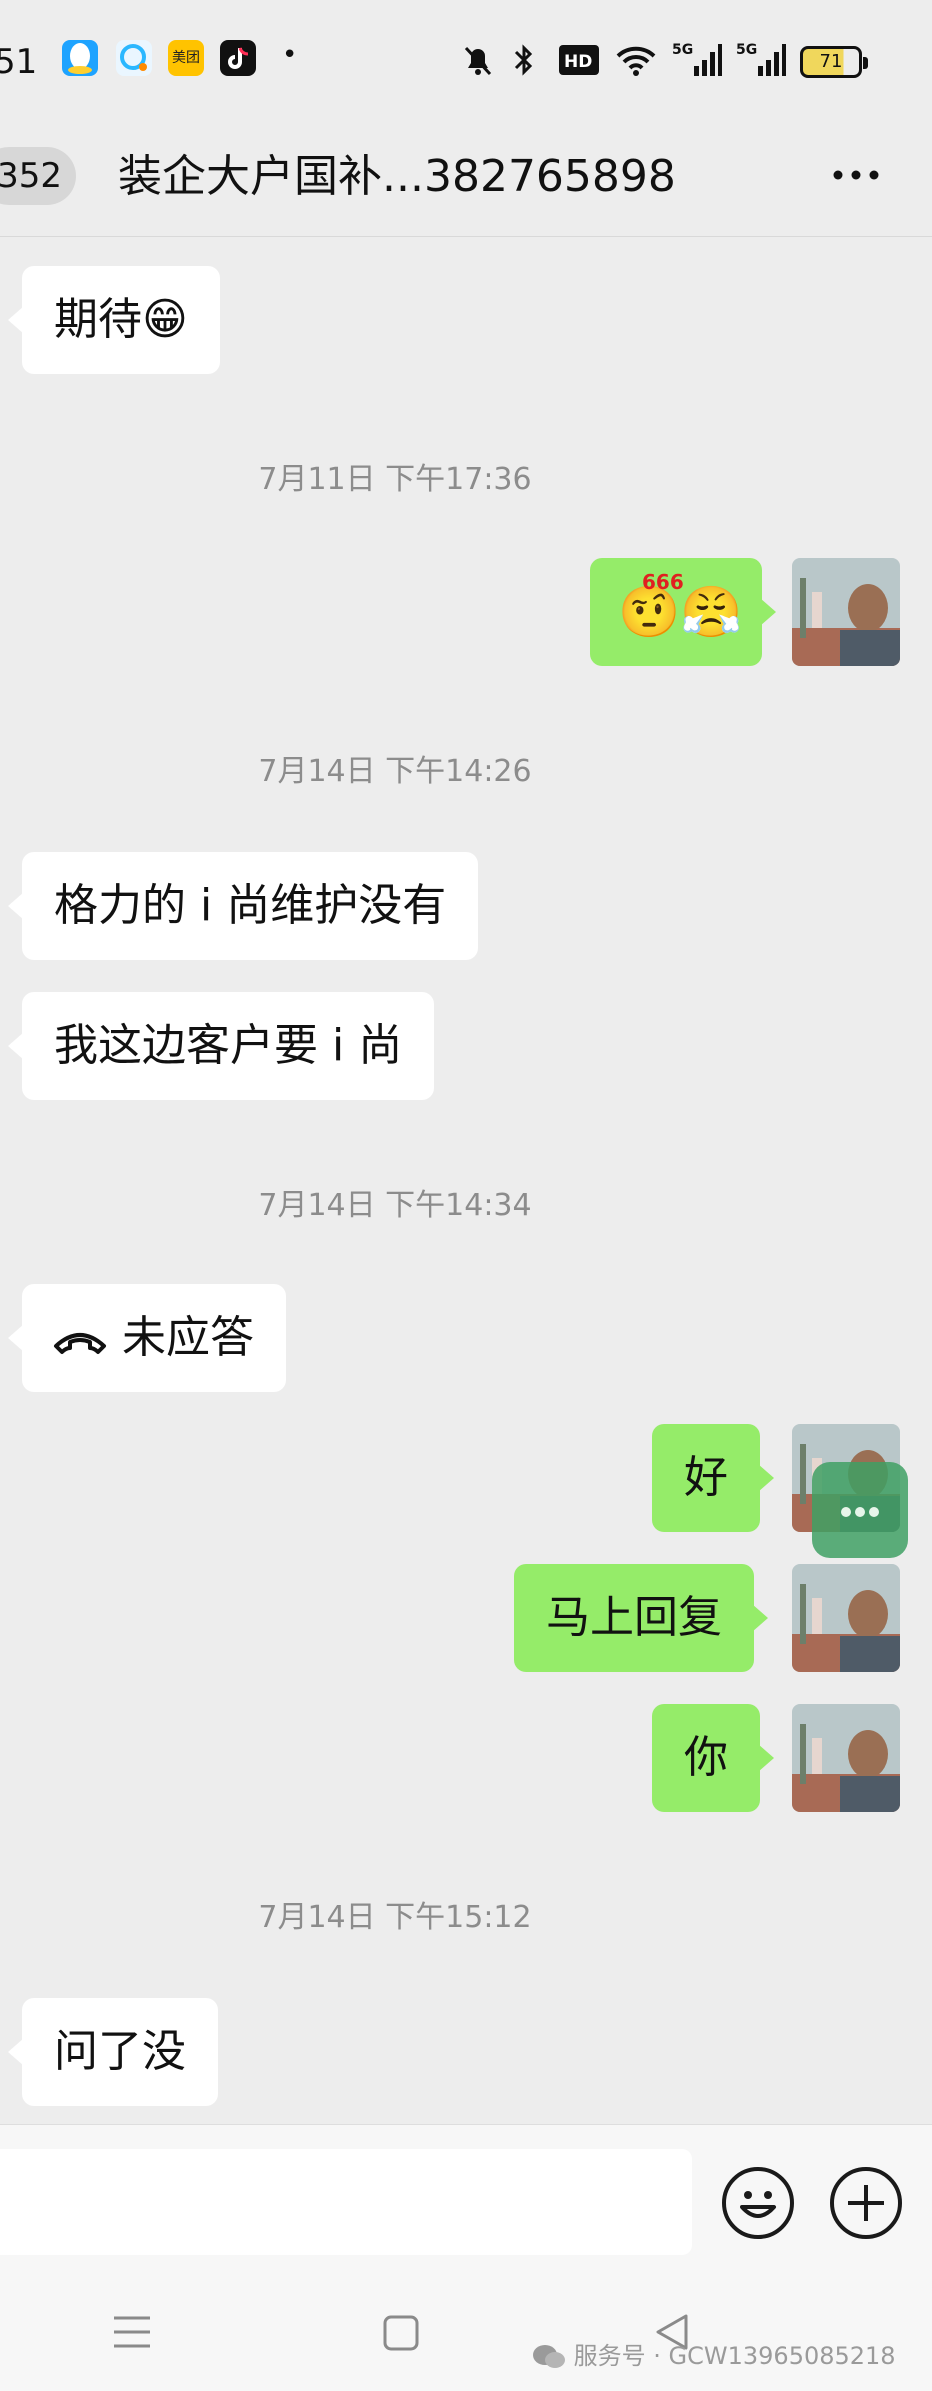 Image resolution: width=932 pixels, height=2391 pixels. I want to click on menu-icon, so click(132, 2332).